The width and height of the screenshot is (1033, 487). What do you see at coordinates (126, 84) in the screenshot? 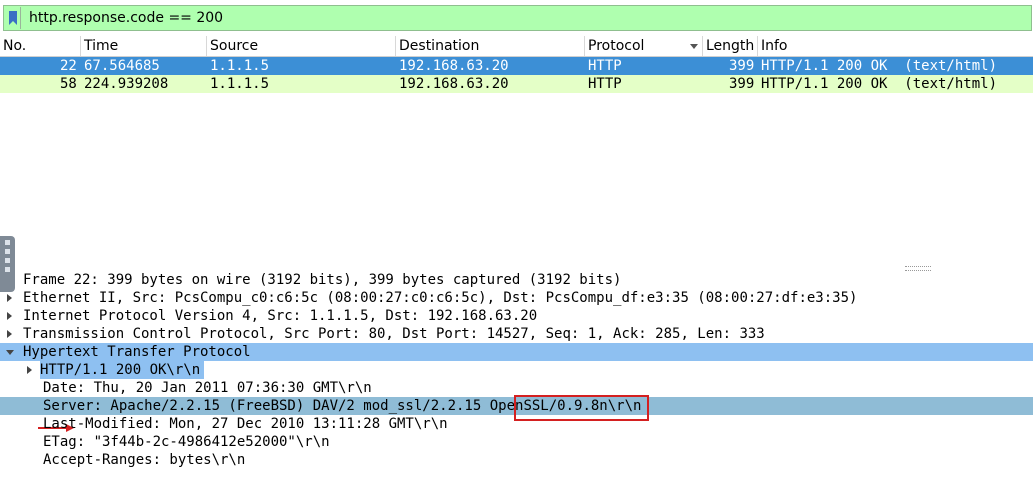
I see `packet-time: 224.939208` at bounding box center [126, 84].